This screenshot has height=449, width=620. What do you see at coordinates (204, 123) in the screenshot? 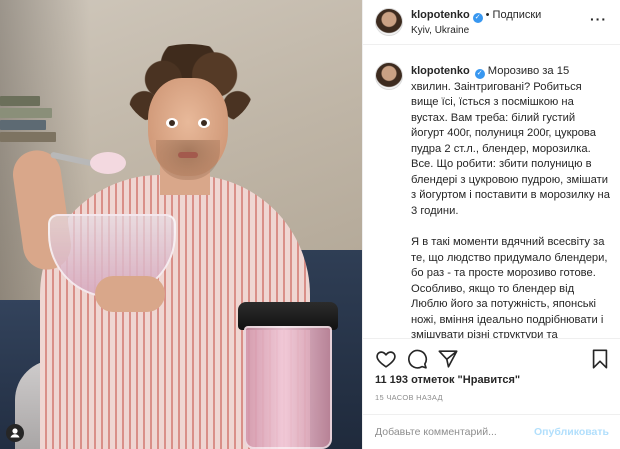
I see `right-eye` at bounding box center [204, 123].